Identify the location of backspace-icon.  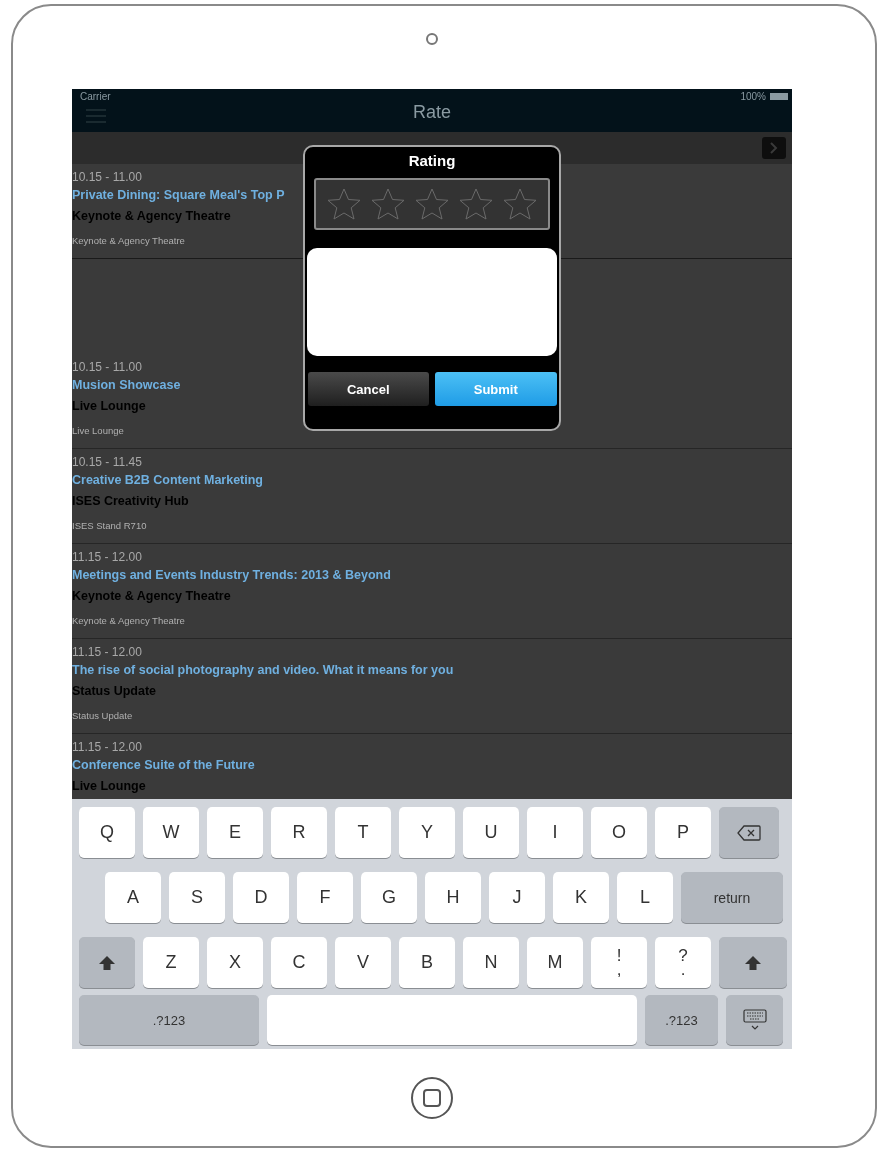
(749, 832).